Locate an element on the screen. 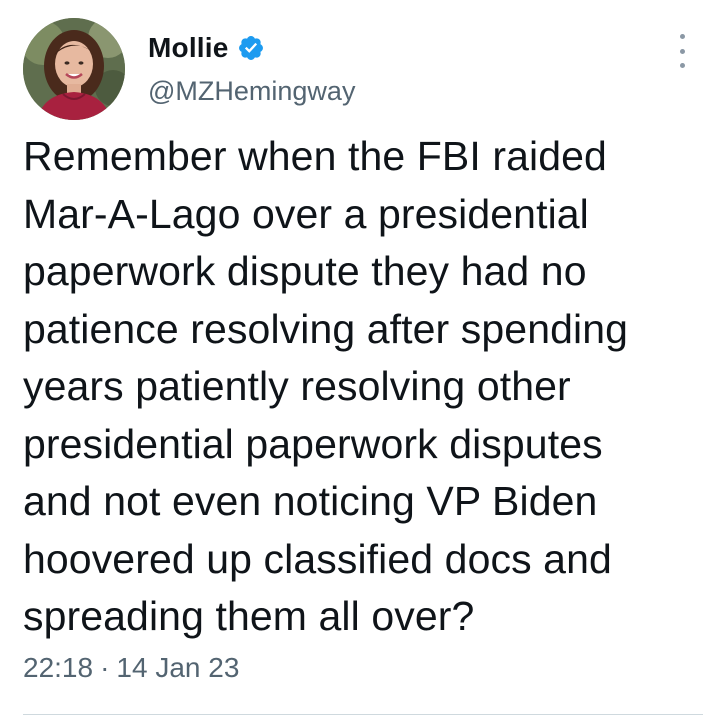 The width and height of the screenshot is (720, 719). tweet-text-line: spreading them all over? is located at coordinates (249, 616).